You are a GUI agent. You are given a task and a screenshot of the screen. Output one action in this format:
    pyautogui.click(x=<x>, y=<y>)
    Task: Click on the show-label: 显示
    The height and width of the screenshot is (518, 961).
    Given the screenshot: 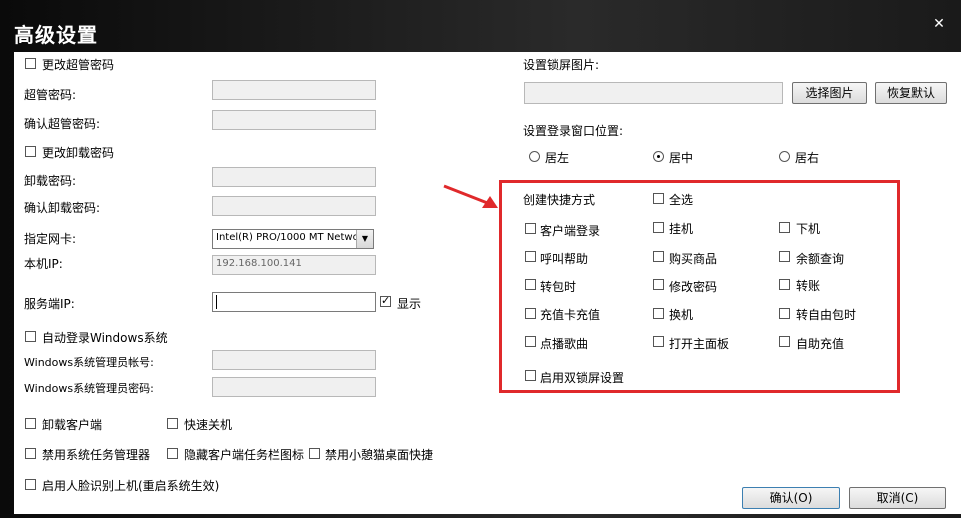 What is the action you would take?
    pyautogui.click(x=409, y=304)
    